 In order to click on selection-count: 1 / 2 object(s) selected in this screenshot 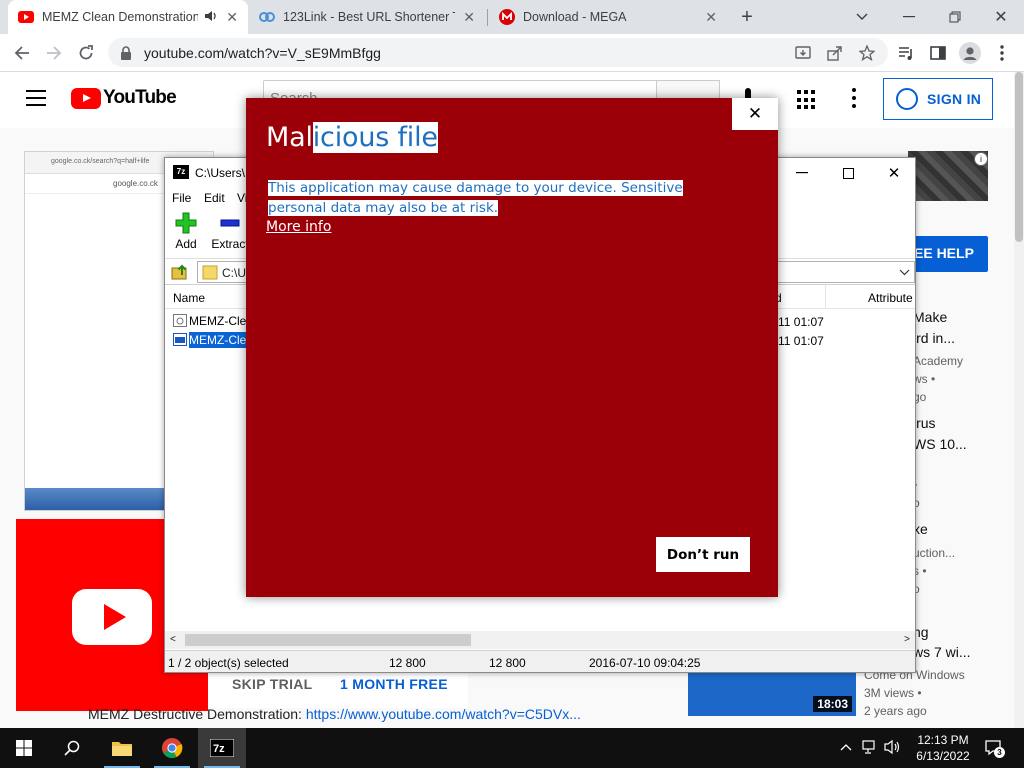, I will do `click(228, 663)`.